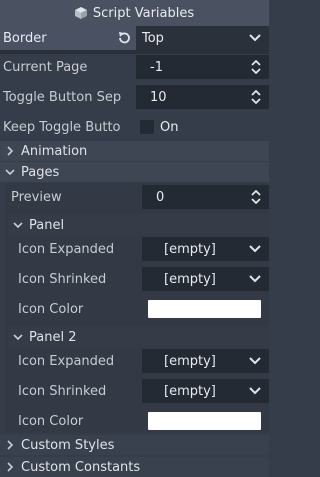 This screenshot has width=320, height=477. What do you see at coordinates (51, 421) in the screenshot?
I see `panel2-icon-color-label: Icon Color` at bounding box center [51, 421].